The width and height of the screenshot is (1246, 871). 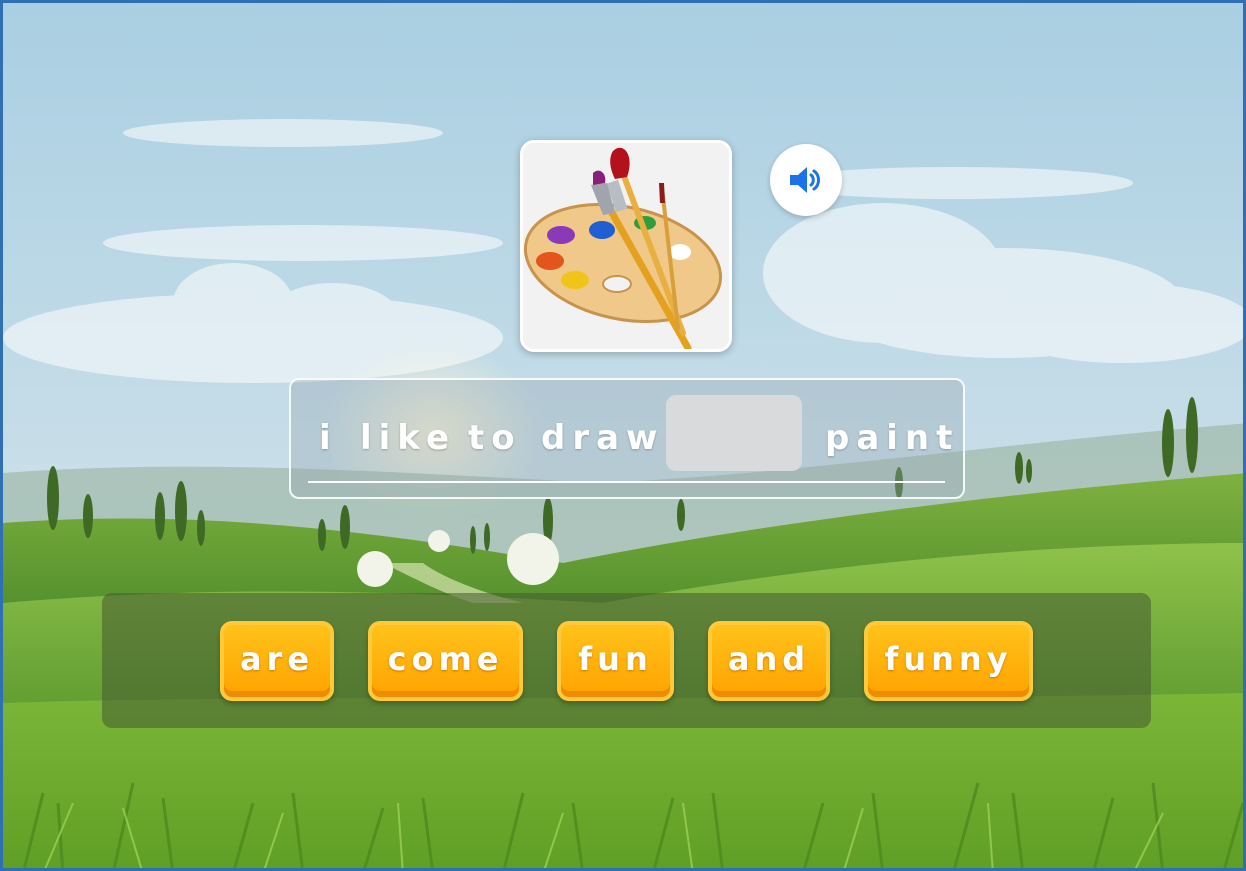 I want to click on word-tile: fun, so click(x=615, y=661).